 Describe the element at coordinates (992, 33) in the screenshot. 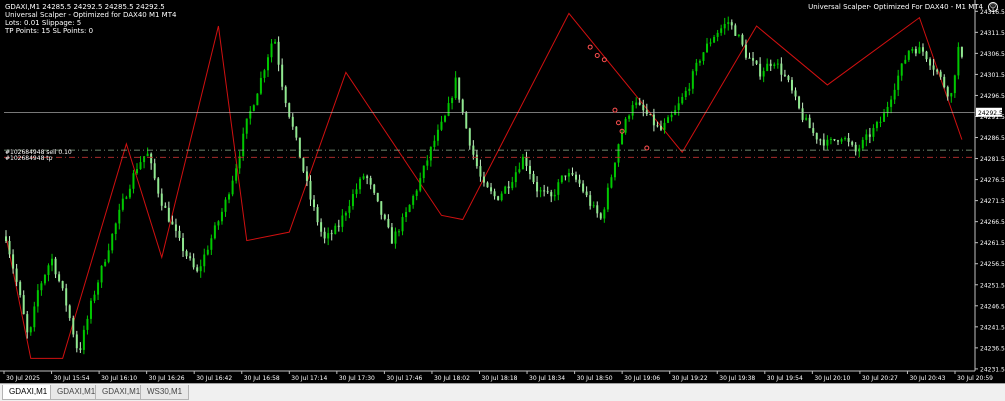

I see `y-tick-label: 24311.5` at that location.